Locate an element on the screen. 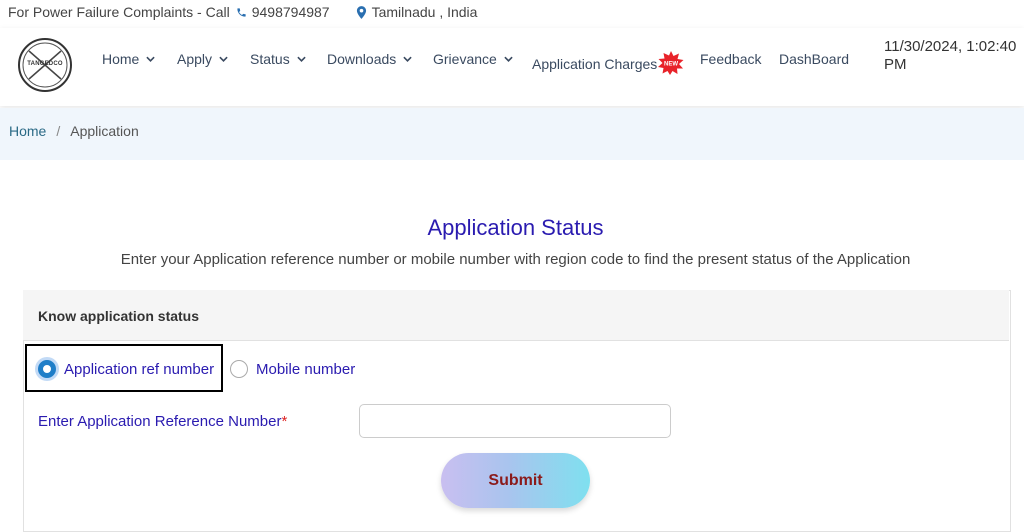 The image size is (1024, 532). nav-grievance-label: Grievance is located at coordinates (465, 59).